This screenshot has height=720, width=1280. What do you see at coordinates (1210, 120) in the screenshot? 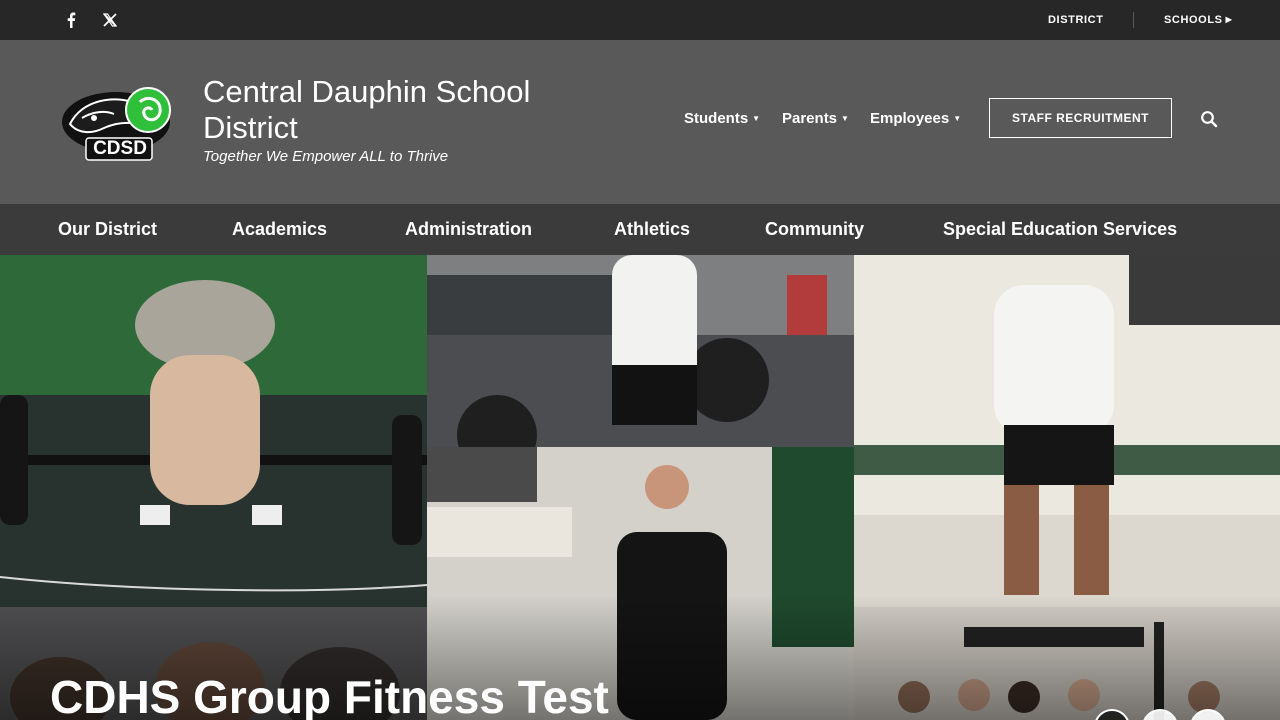
I see `search-icon` at bounding box center [1210, 120].